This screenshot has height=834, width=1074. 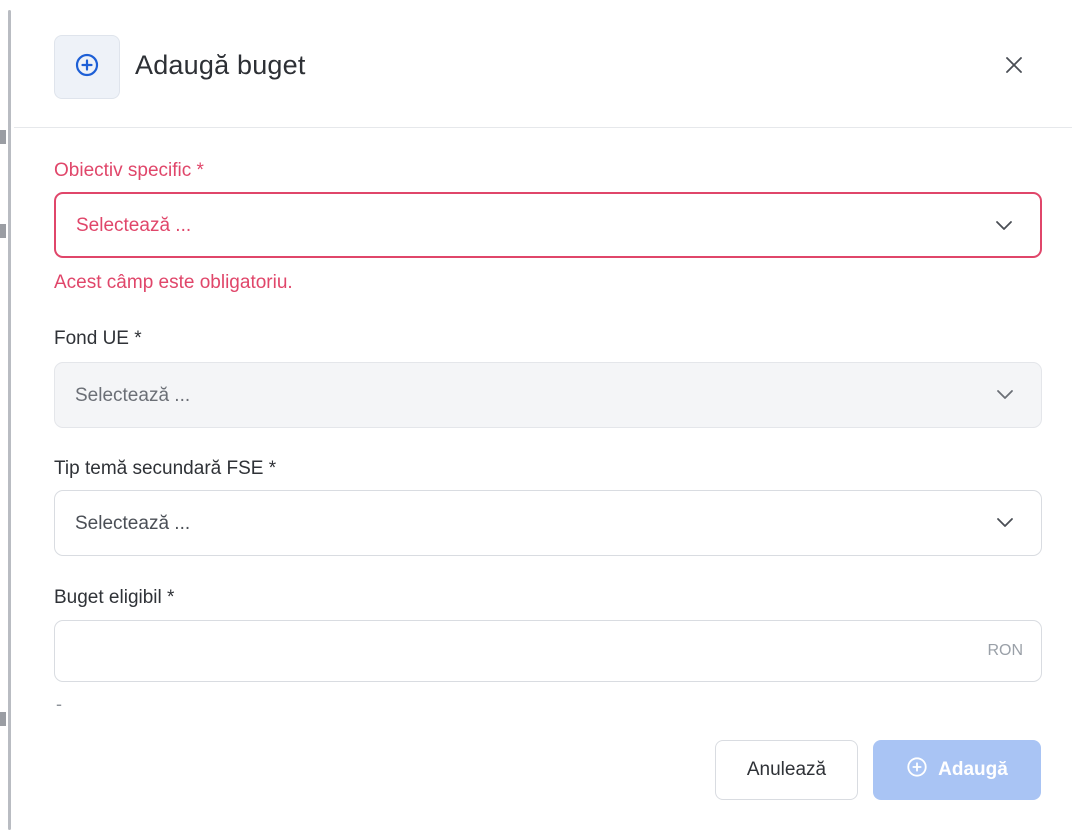 What do you see at coordinates (9, 420) in the screenshot?
I see `backdrop-edge` at bounding box center [9, 420].